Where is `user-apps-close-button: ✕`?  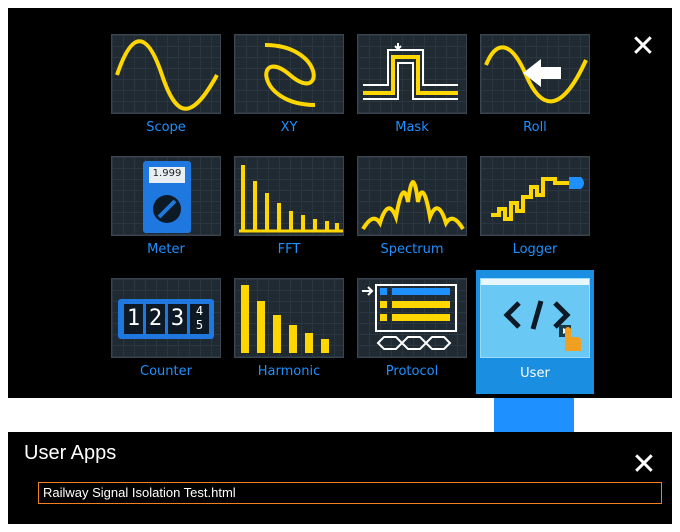
user-apps-close-button: ✕ is located at coordinates (644, 465).